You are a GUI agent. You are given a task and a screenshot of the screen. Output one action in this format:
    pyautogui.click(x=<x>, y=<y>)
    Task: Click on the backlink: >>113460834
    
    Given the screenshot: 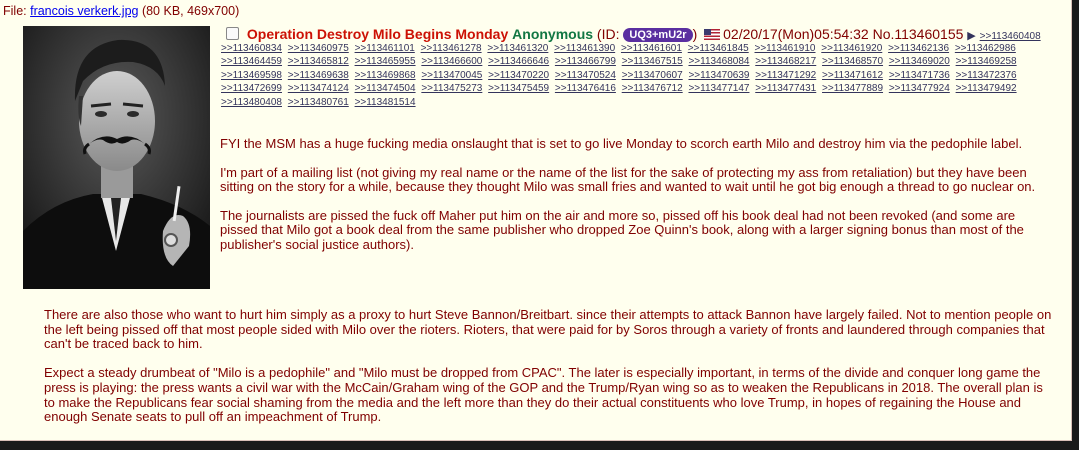 What is the action you would take?
    pyautogui.click(x=251, y=48)
    